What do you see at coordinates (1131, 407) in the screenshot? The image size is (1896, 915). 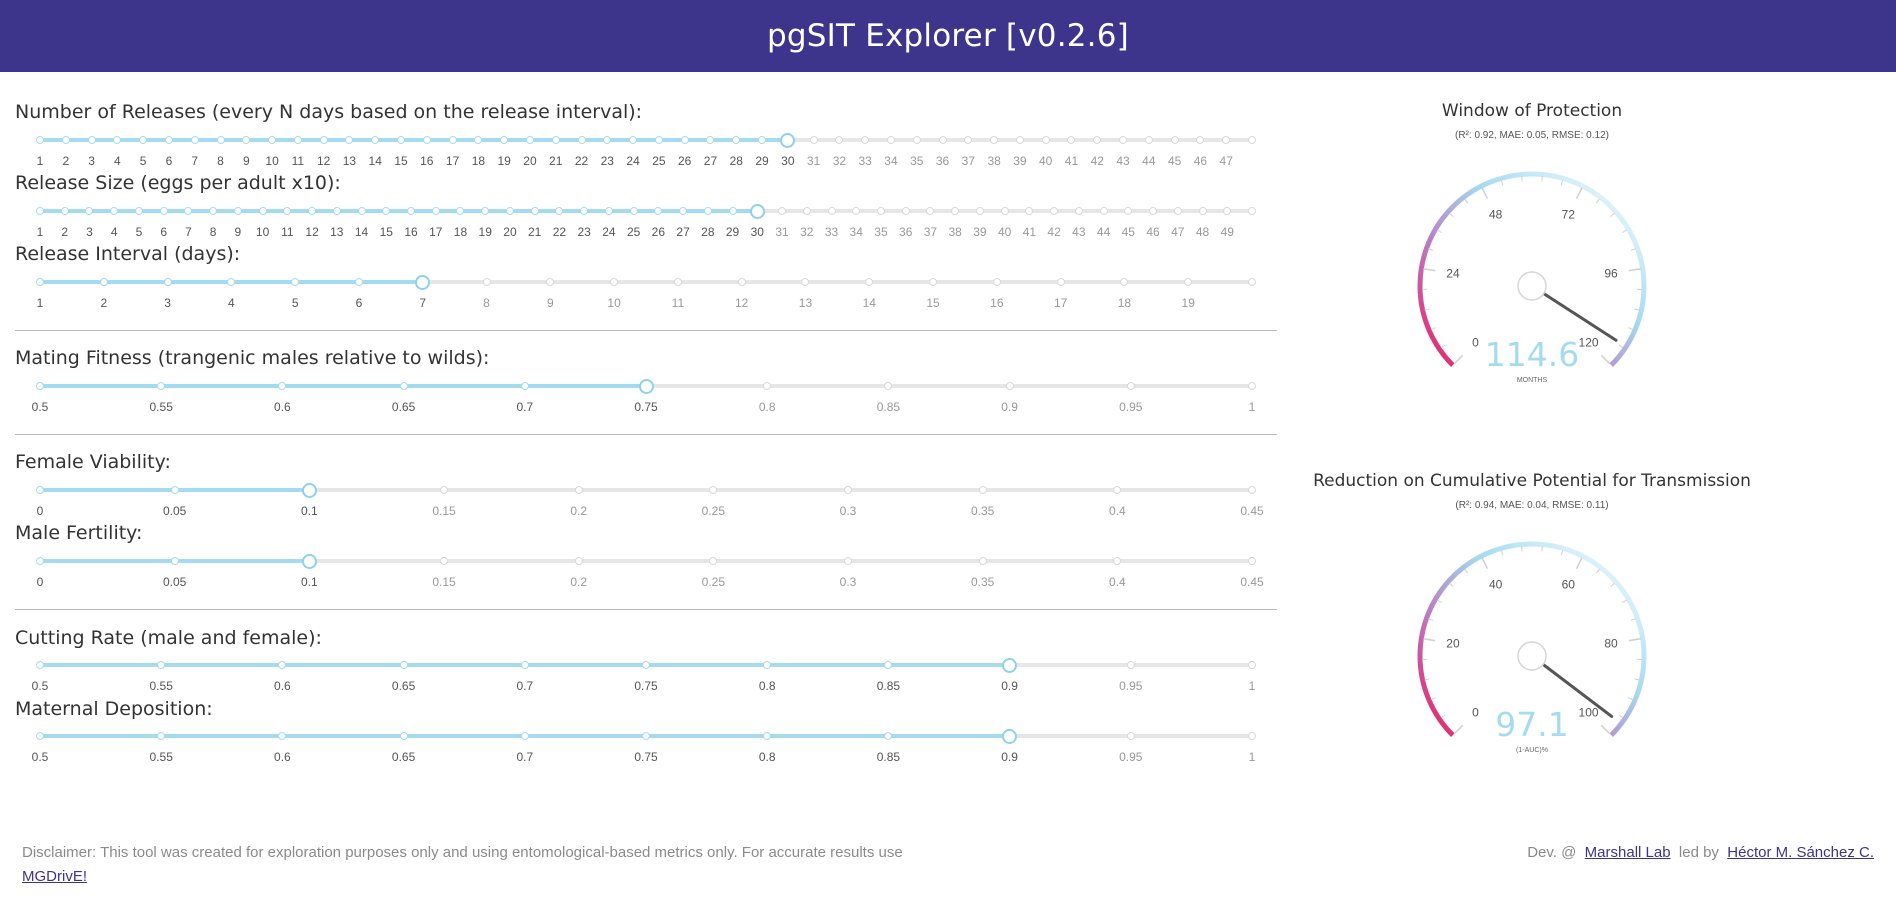 I see `slider-tick-label: 0.95` at bounding box center [1131, 407].